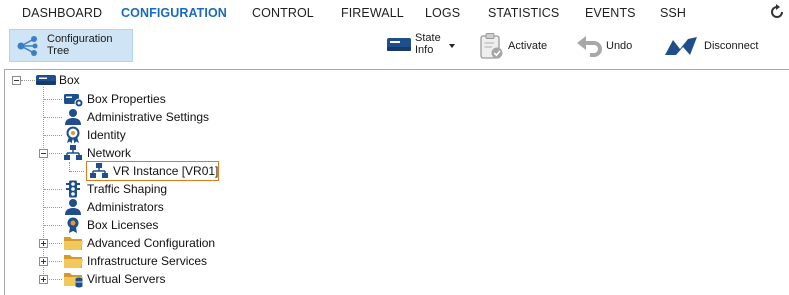 The width and height of the screenshot is (789, 295). Describe the element at coordinates (673, 13) in the screenshot. I see `tab-ssh: SSH` at that location.